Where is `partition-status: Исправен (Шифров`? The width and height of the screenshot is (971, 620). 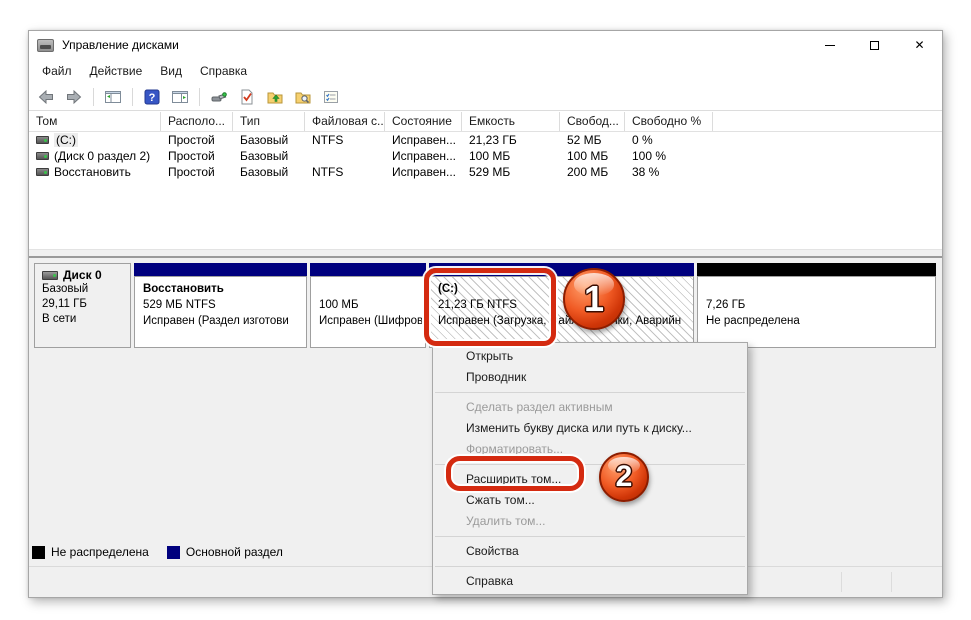 partition-status: Исправен (Шифров is located at coordinates (371, 321).